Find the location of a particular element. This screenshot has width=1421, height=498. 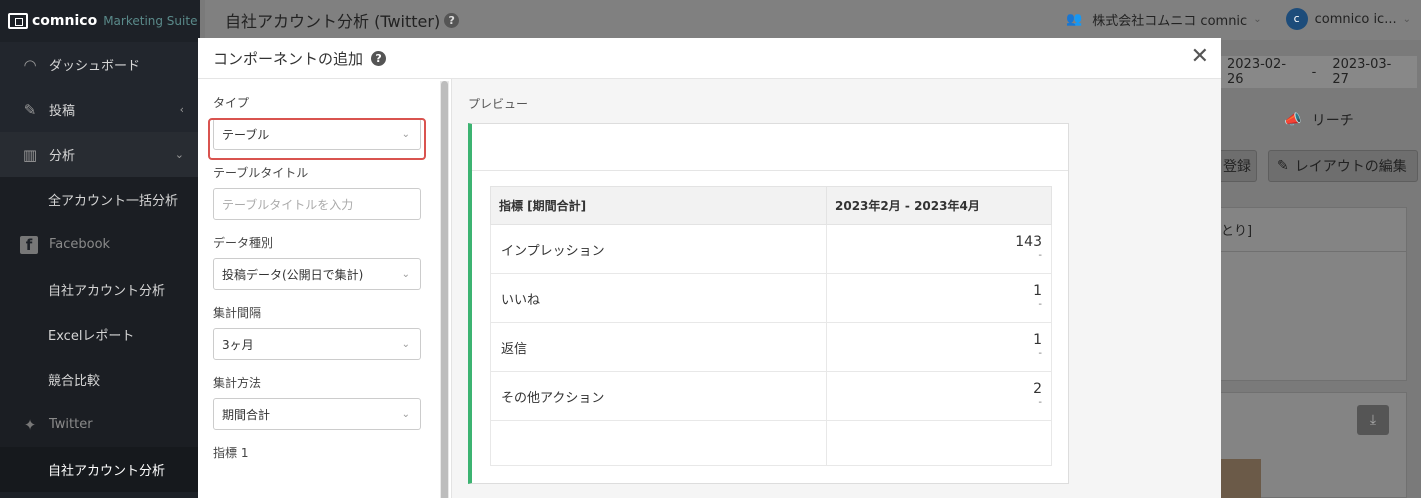

table-header-row: 指標 [期間合計] 2023年2月 - 2023年4月 is located at coordinates (771, 205).